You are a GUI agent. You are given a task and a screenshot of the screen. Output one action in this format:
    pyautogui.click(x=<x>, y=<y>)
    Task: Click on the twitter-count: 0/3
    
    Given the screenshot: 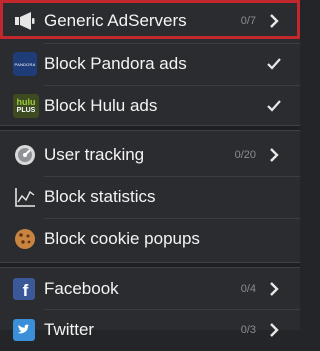 What is the action you would take?
    pyautogui.click(x=248, y=330)
    